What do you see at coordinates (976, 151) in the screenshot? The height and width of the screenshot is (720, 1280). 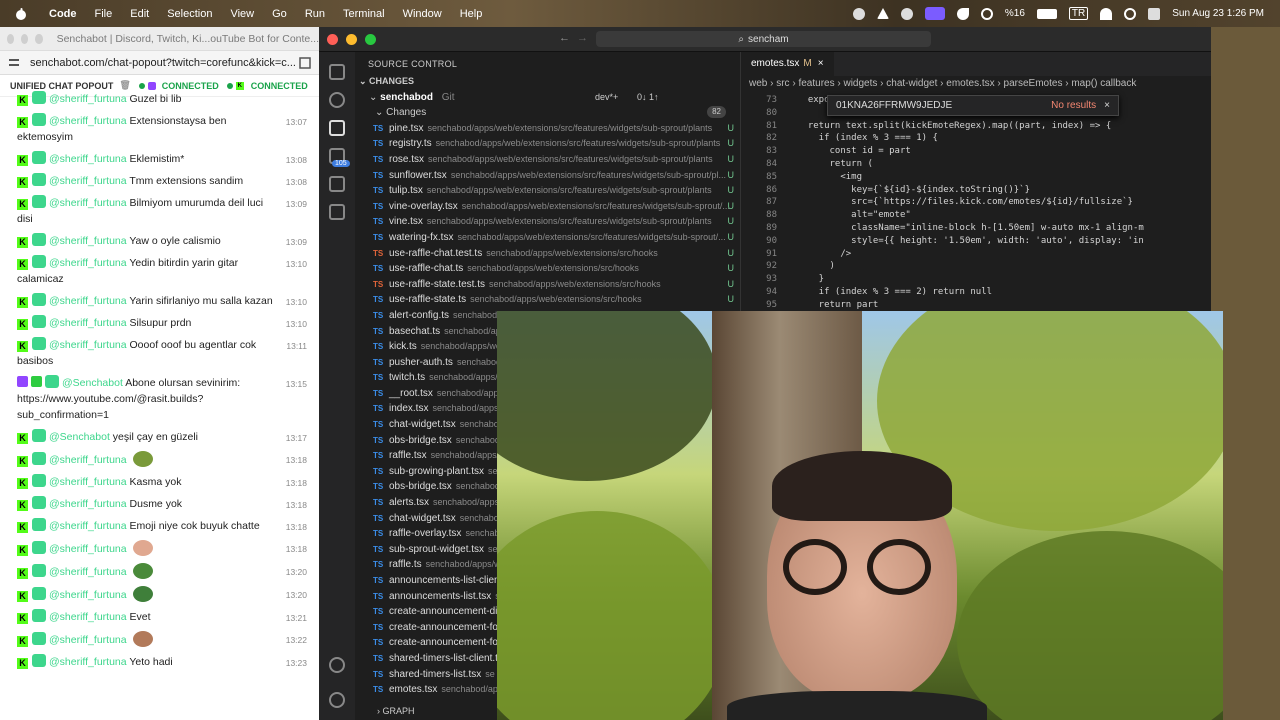 I see `code-line: 83 const id = part` at bounding box center [976, 151].